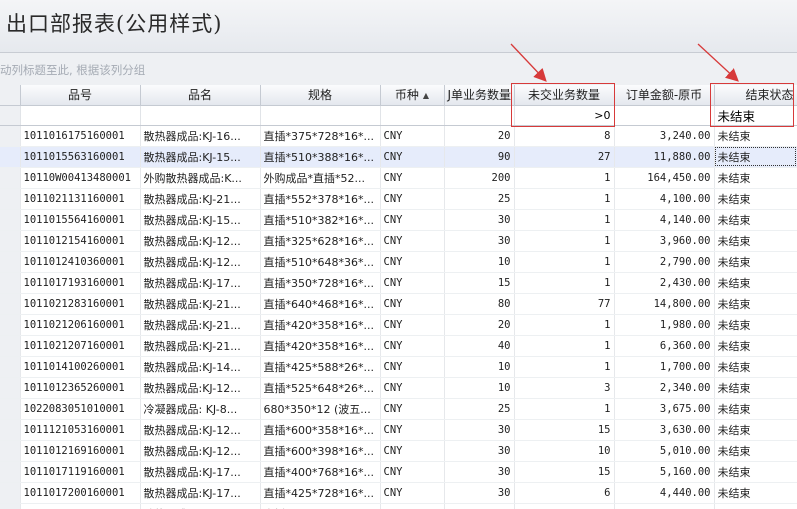 This screenshot has height=509, width=797. Describe the element at coordinates (664, 451) in the screenshot. I see `cell-amount: 5,010.00` at that location.